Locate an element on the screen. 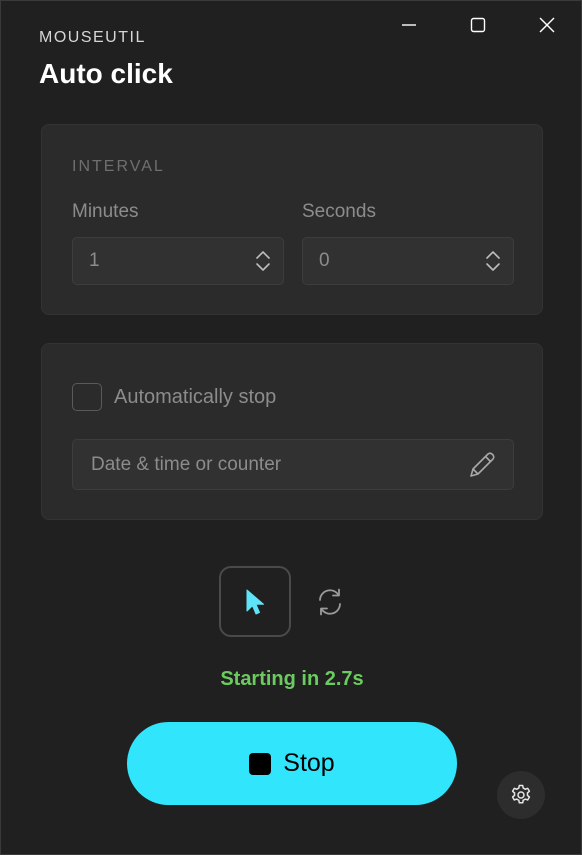  app-name: MOUSEUTIL is located at coordinates (92, 37).